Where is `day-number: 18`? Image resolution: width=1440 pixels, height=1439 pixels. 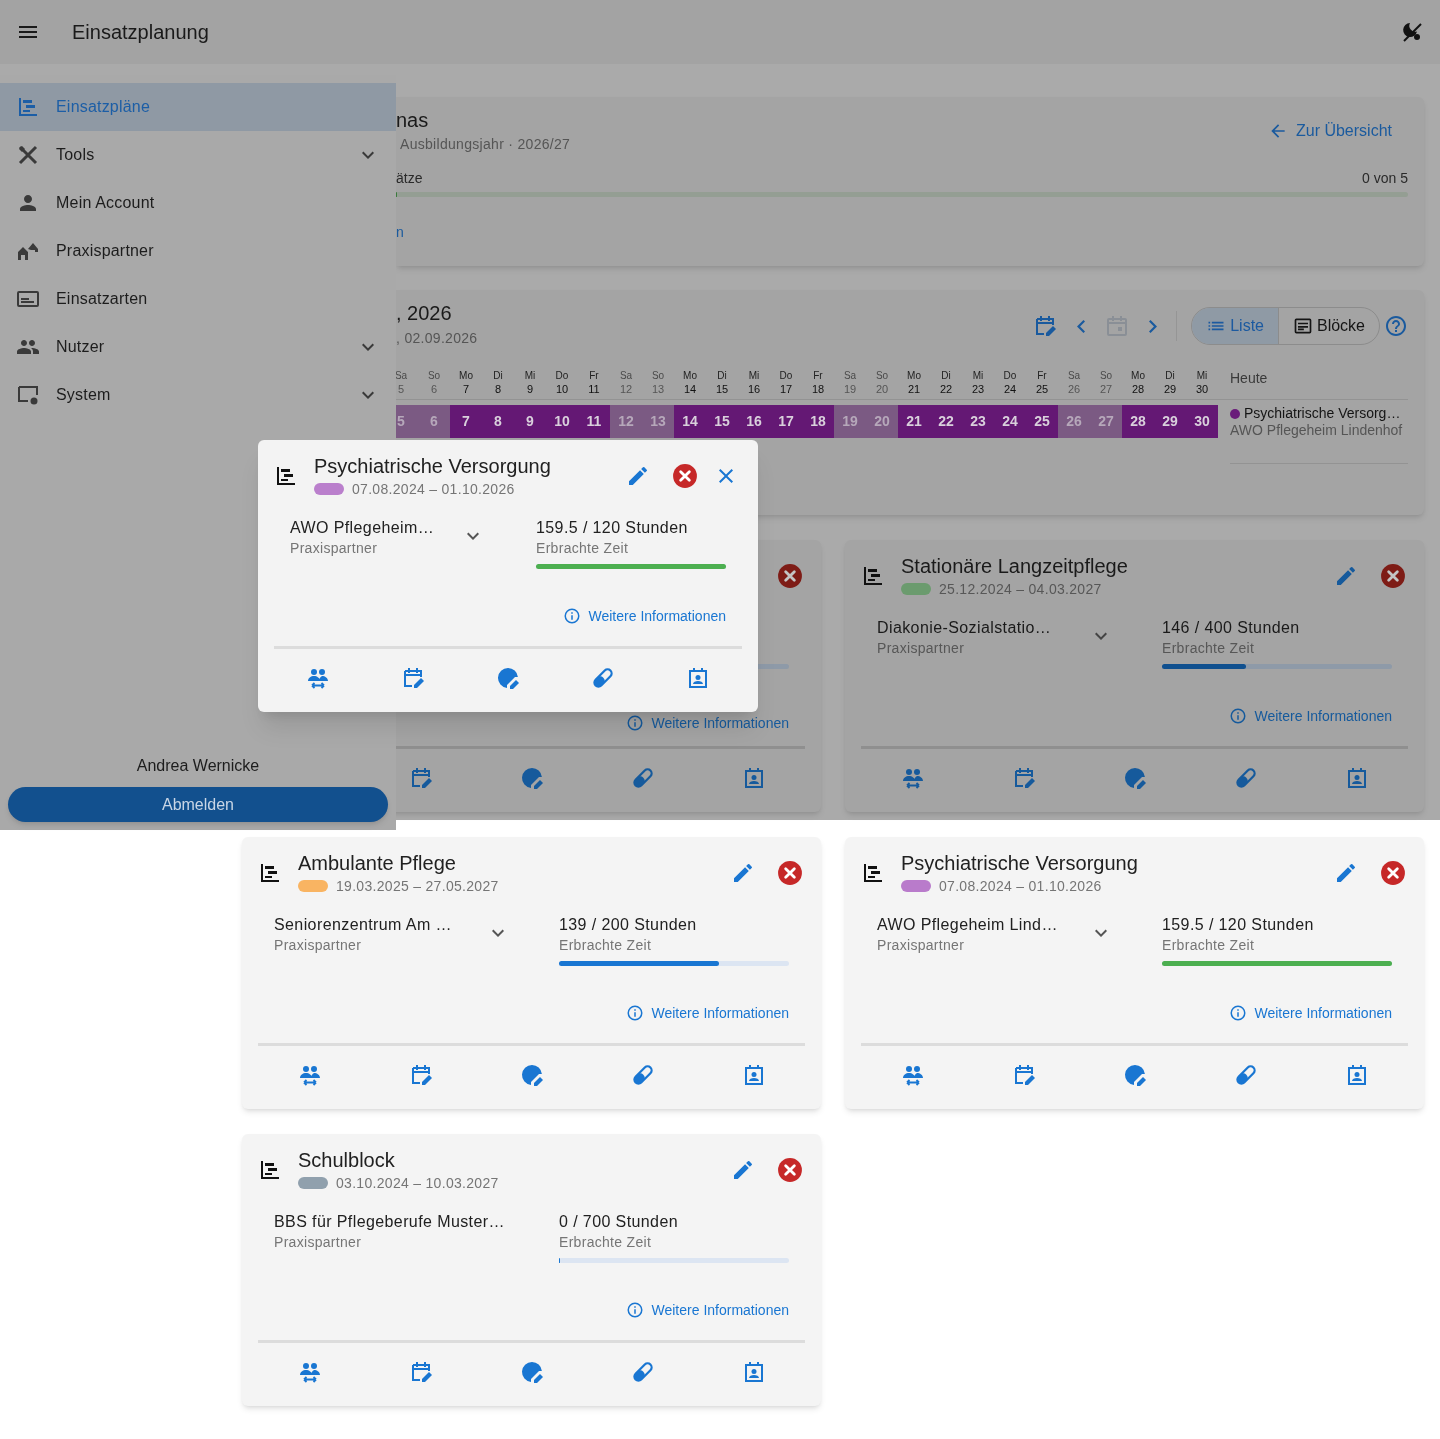 day-number: 18 is located at coordinates (818, 389).